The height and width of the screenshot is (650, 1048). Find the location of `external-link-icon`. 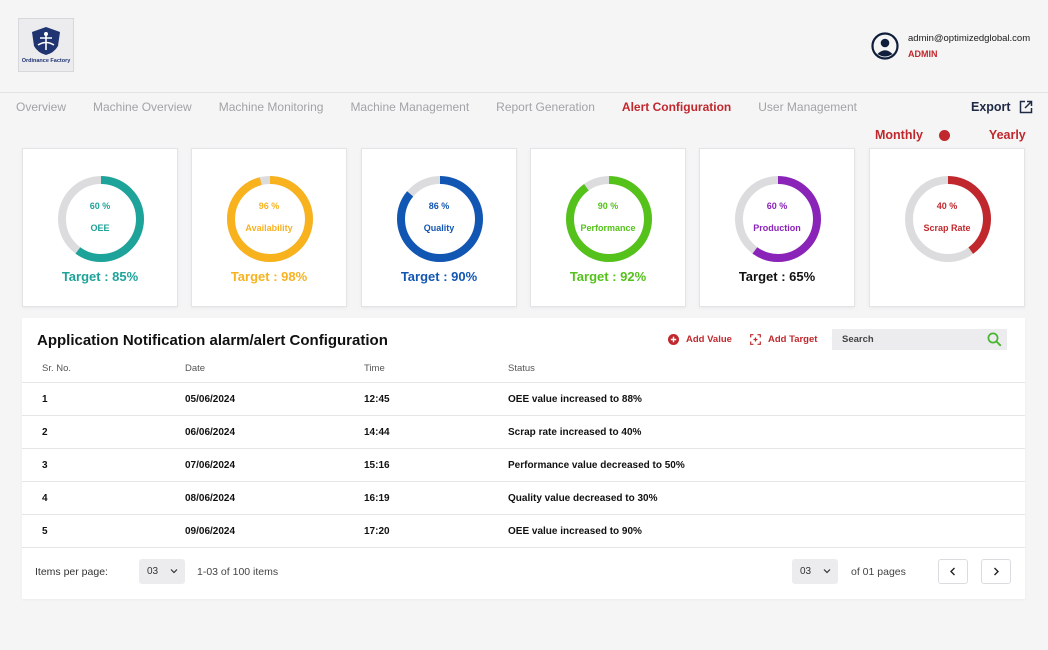

external-link-icon is located at coordinates (1025, 107).